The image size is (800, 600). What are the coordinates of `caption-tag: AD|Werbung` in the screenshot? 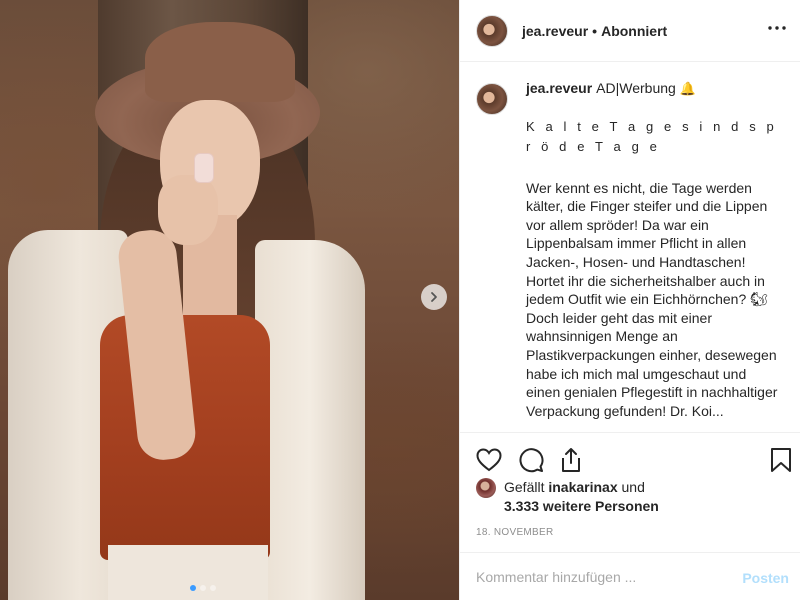 It's located at (636, 88).